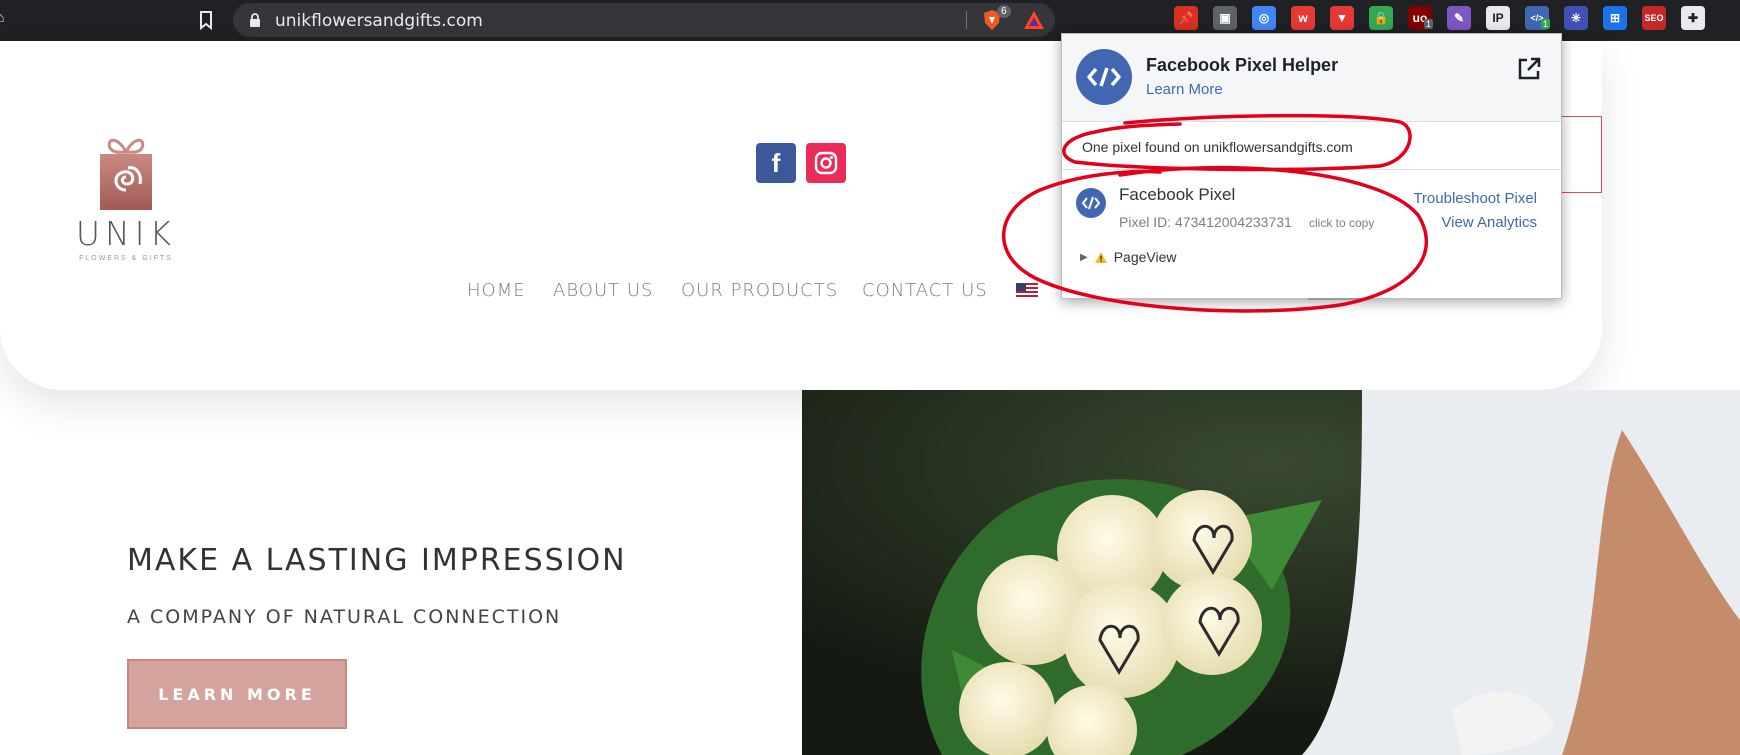  I want to click on address-bar: unikflowersandgifts.com 6, so click(644, 20).